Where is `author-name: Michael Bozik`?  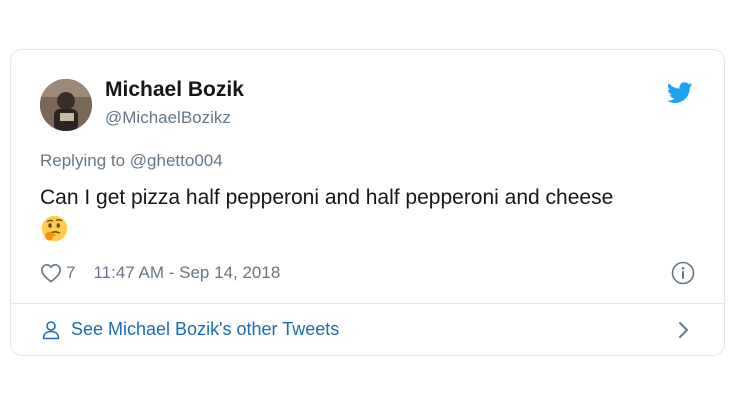 author-name: Michael Bozik is located at coordinates (174, 90).